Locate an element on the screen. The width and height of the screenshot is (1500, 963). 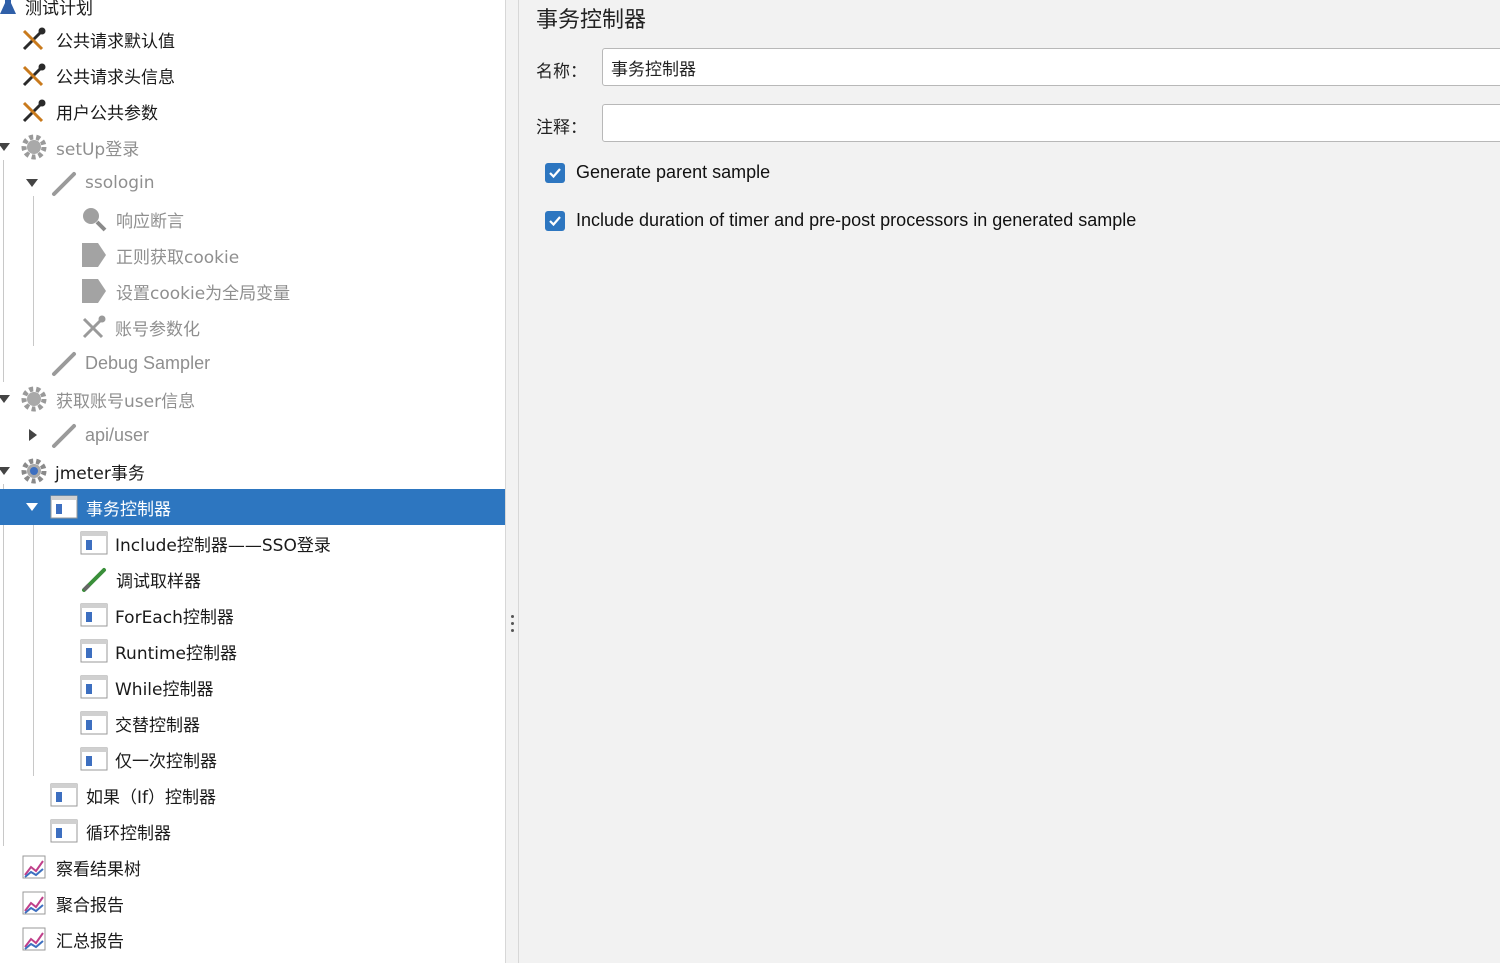
name-label: 名称： is located at coordinates (561, 72).